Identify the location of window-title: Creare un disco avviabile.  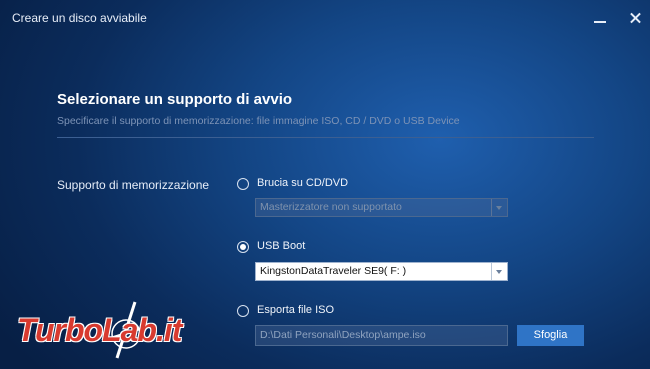
(79, 18).